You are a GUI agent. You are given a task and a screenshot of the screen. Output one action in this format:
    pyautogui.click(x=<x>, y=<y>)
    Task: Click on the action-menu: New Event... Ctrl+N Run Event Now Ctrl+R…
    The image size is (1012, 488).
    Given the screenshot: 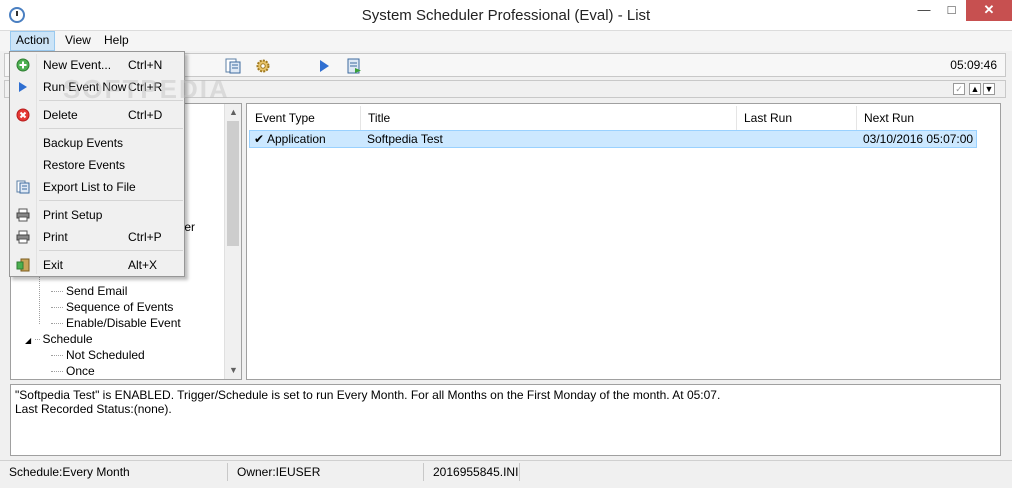 What is the action you would take?
    pyautogui.click(x=97, y=164)
    